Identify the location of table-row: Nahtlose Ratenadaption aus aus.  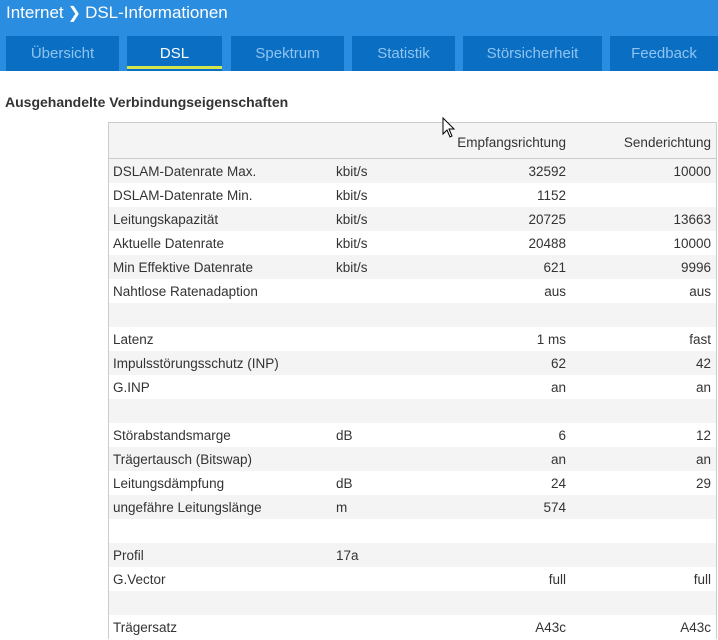
(412, 291).